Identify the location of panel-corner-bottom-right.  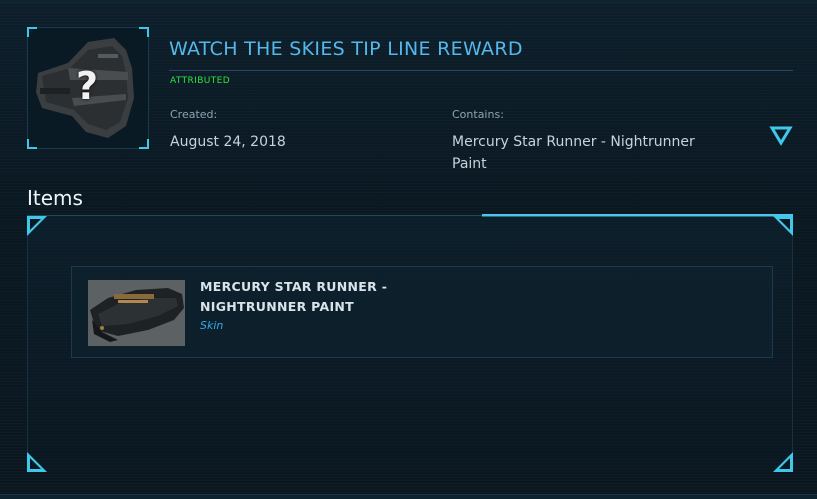
(783, 462).